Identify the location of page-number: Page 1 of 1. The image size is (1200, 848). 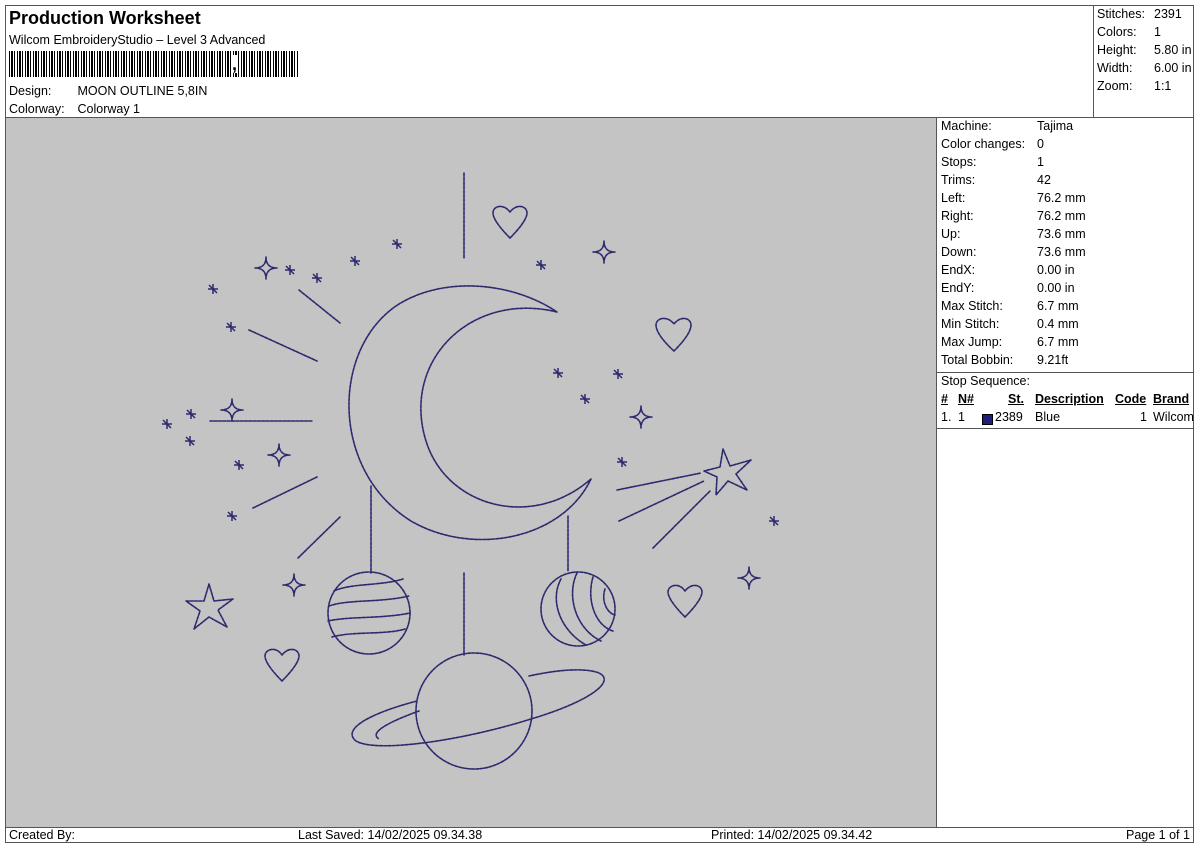
(1158, 835).